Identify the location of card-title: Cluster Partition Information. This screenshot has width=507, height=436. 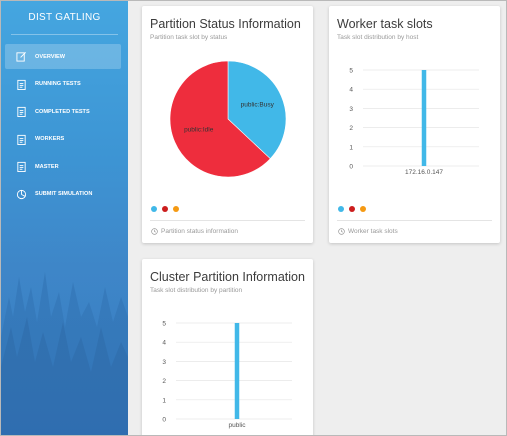
(227, 277).